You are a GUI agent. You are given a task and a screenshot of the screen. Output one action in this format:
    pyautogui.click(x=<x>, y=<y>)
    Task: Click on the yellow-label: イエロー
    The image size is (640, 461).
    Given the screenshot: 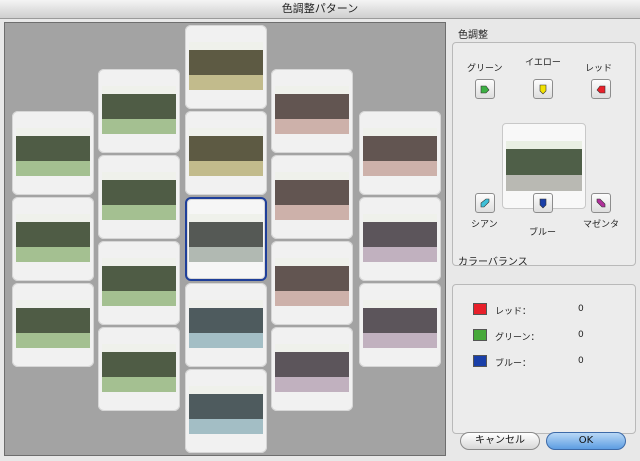 What is the action you would take?
    pyautogui.click(x=543, y=63)
    